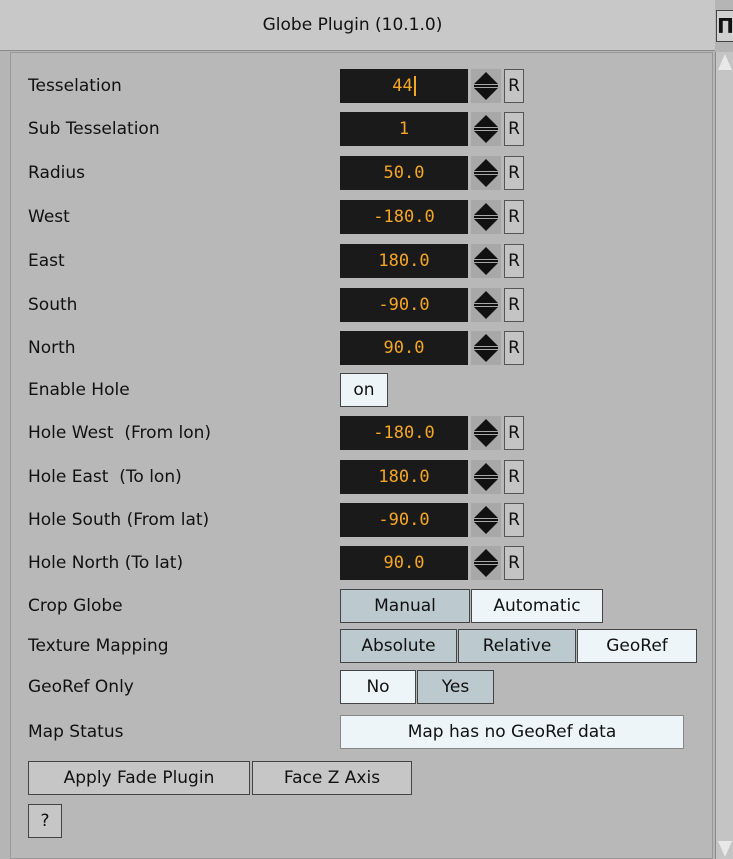  What do you see at coordinates (486, 261) in the screenshot?
I see `east-stepper` at bounding box center [486, 261].